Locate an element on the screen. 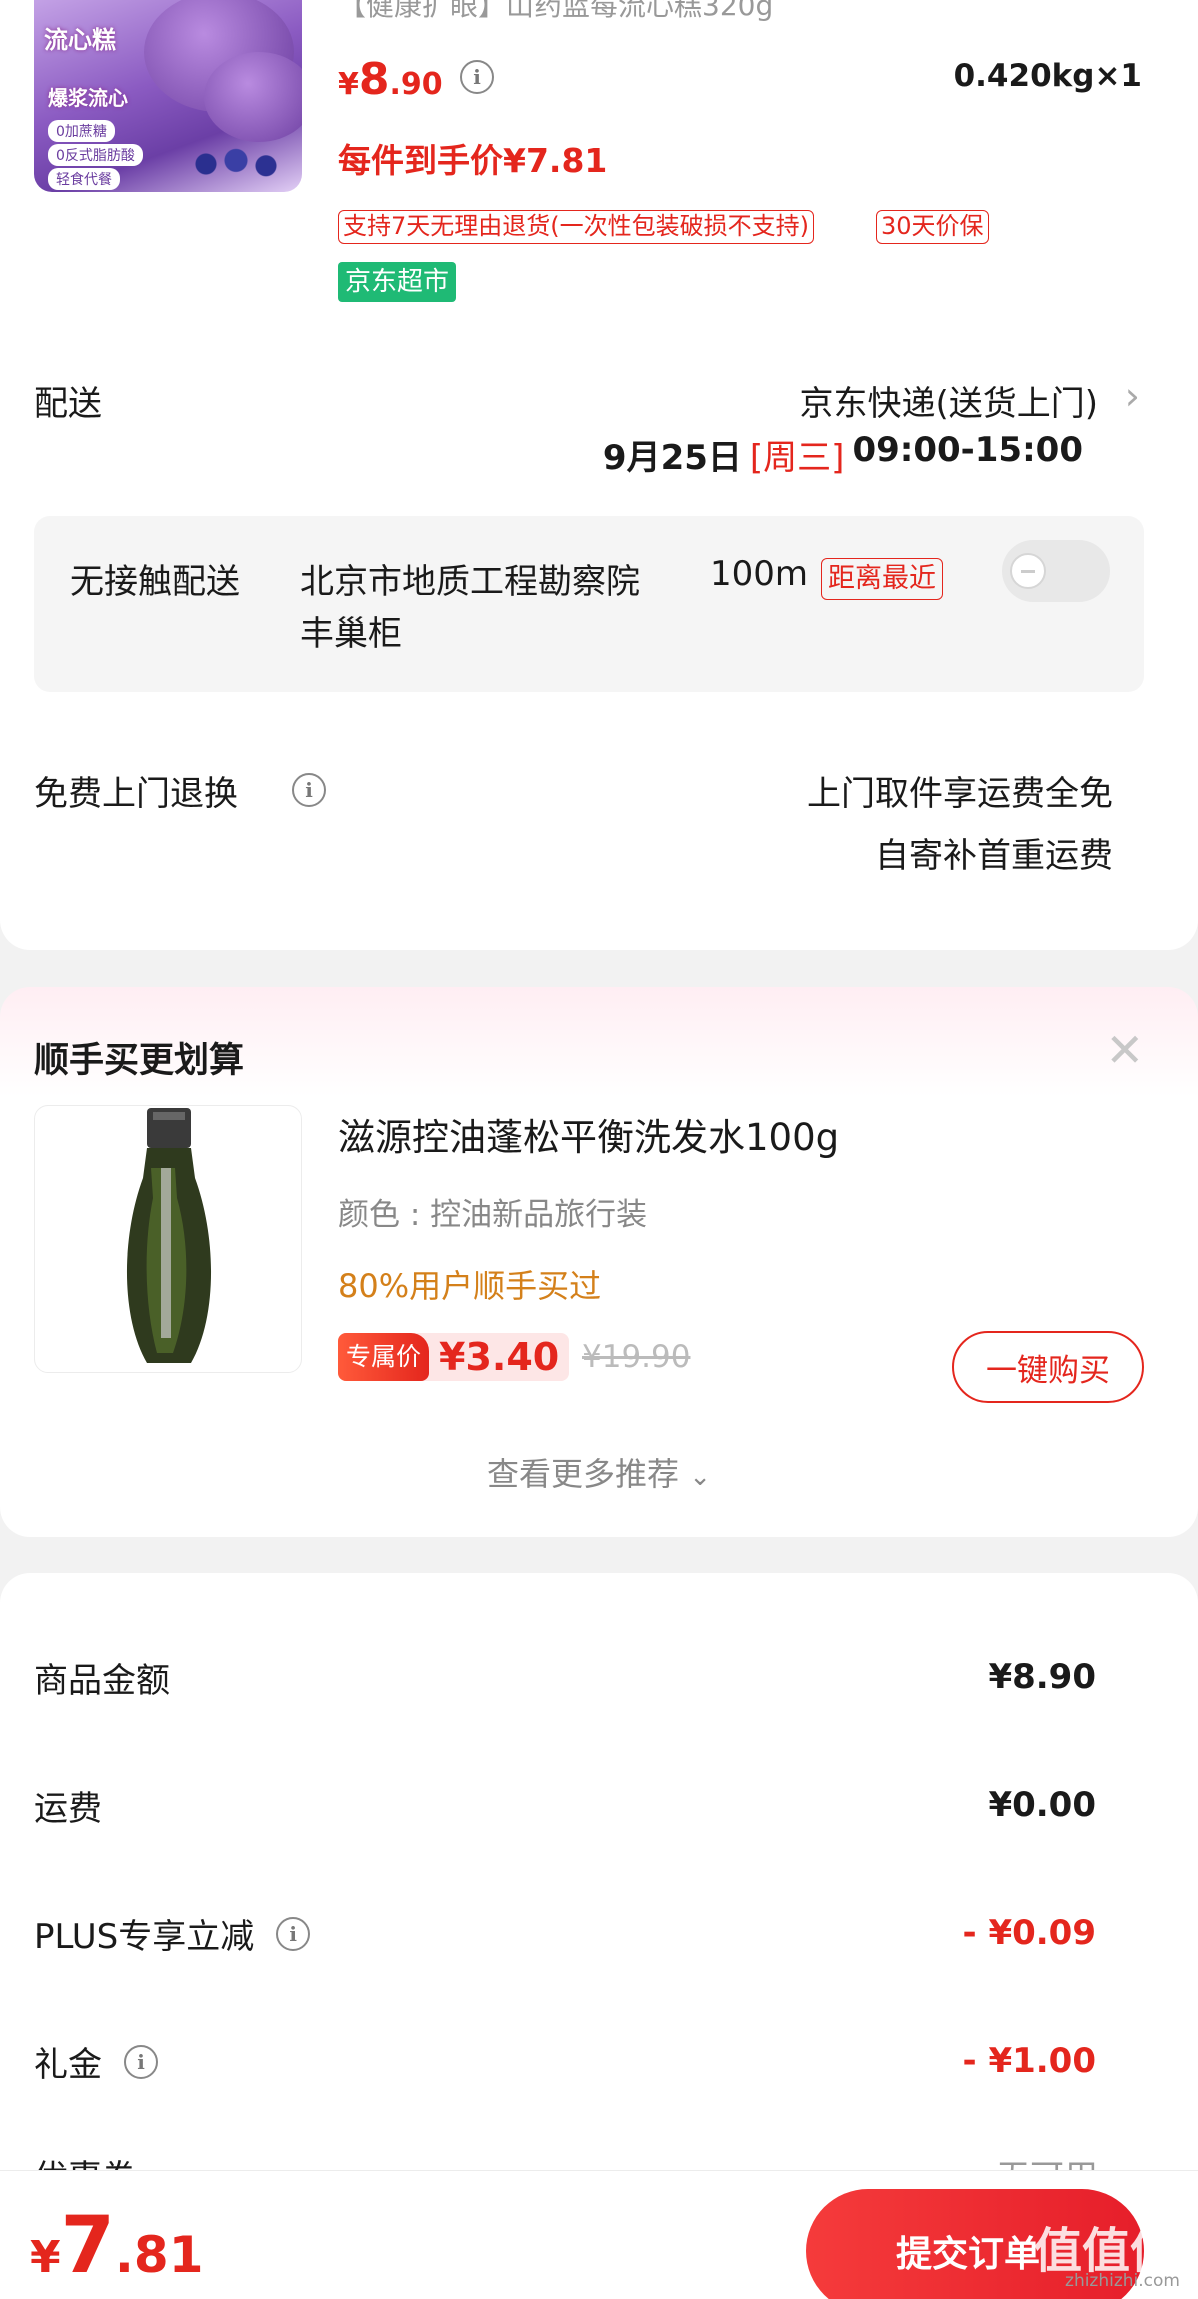  image-tag: 0反式脂肪酸 is located at coordinates (95, 155).